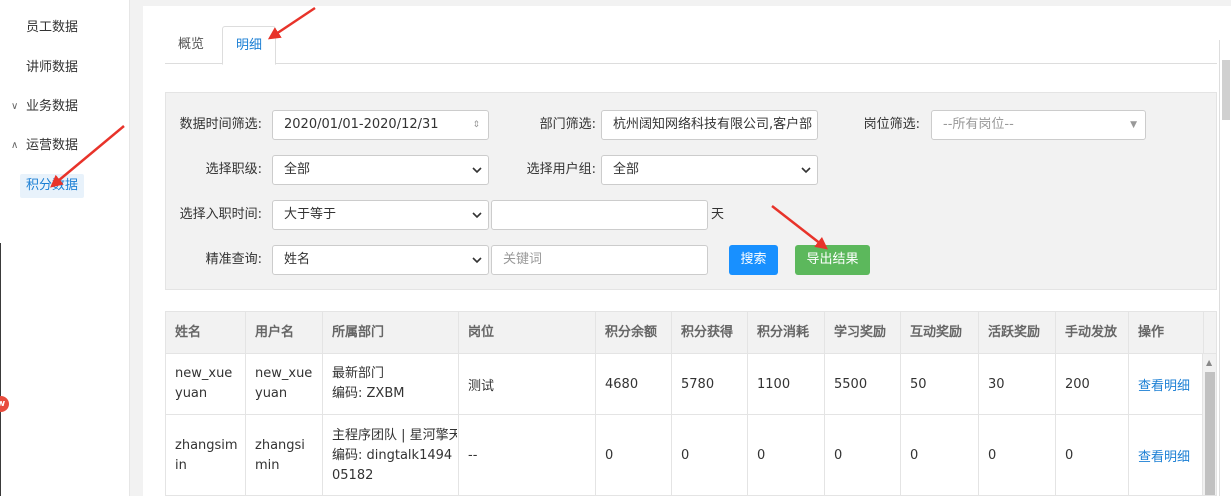  Describe the element at coordinates (863, 455) in the screenshot. I see `cell-study: 0` at that location.